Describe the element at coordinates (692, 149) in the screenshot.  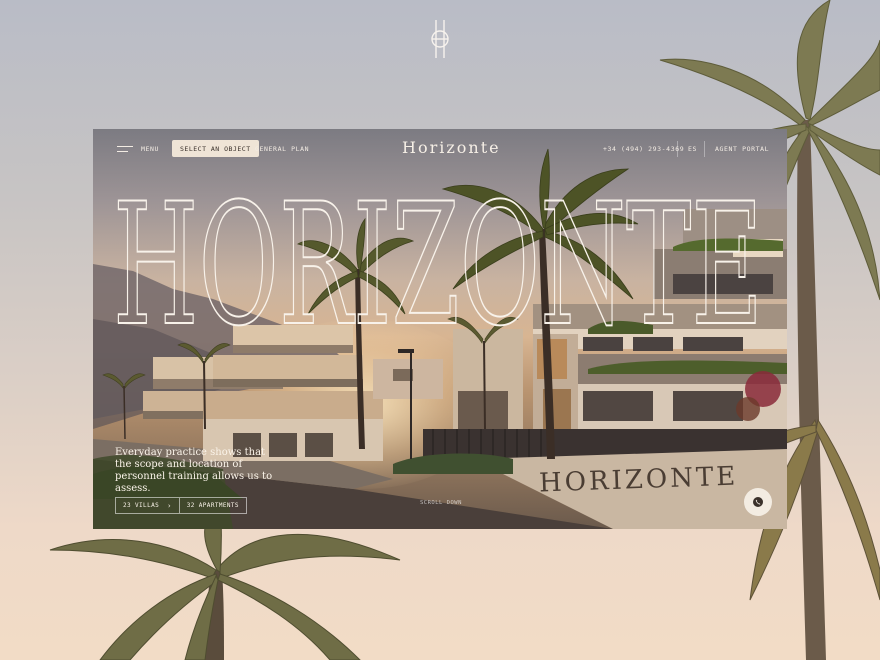
I see `language-switch: ES` at that location.